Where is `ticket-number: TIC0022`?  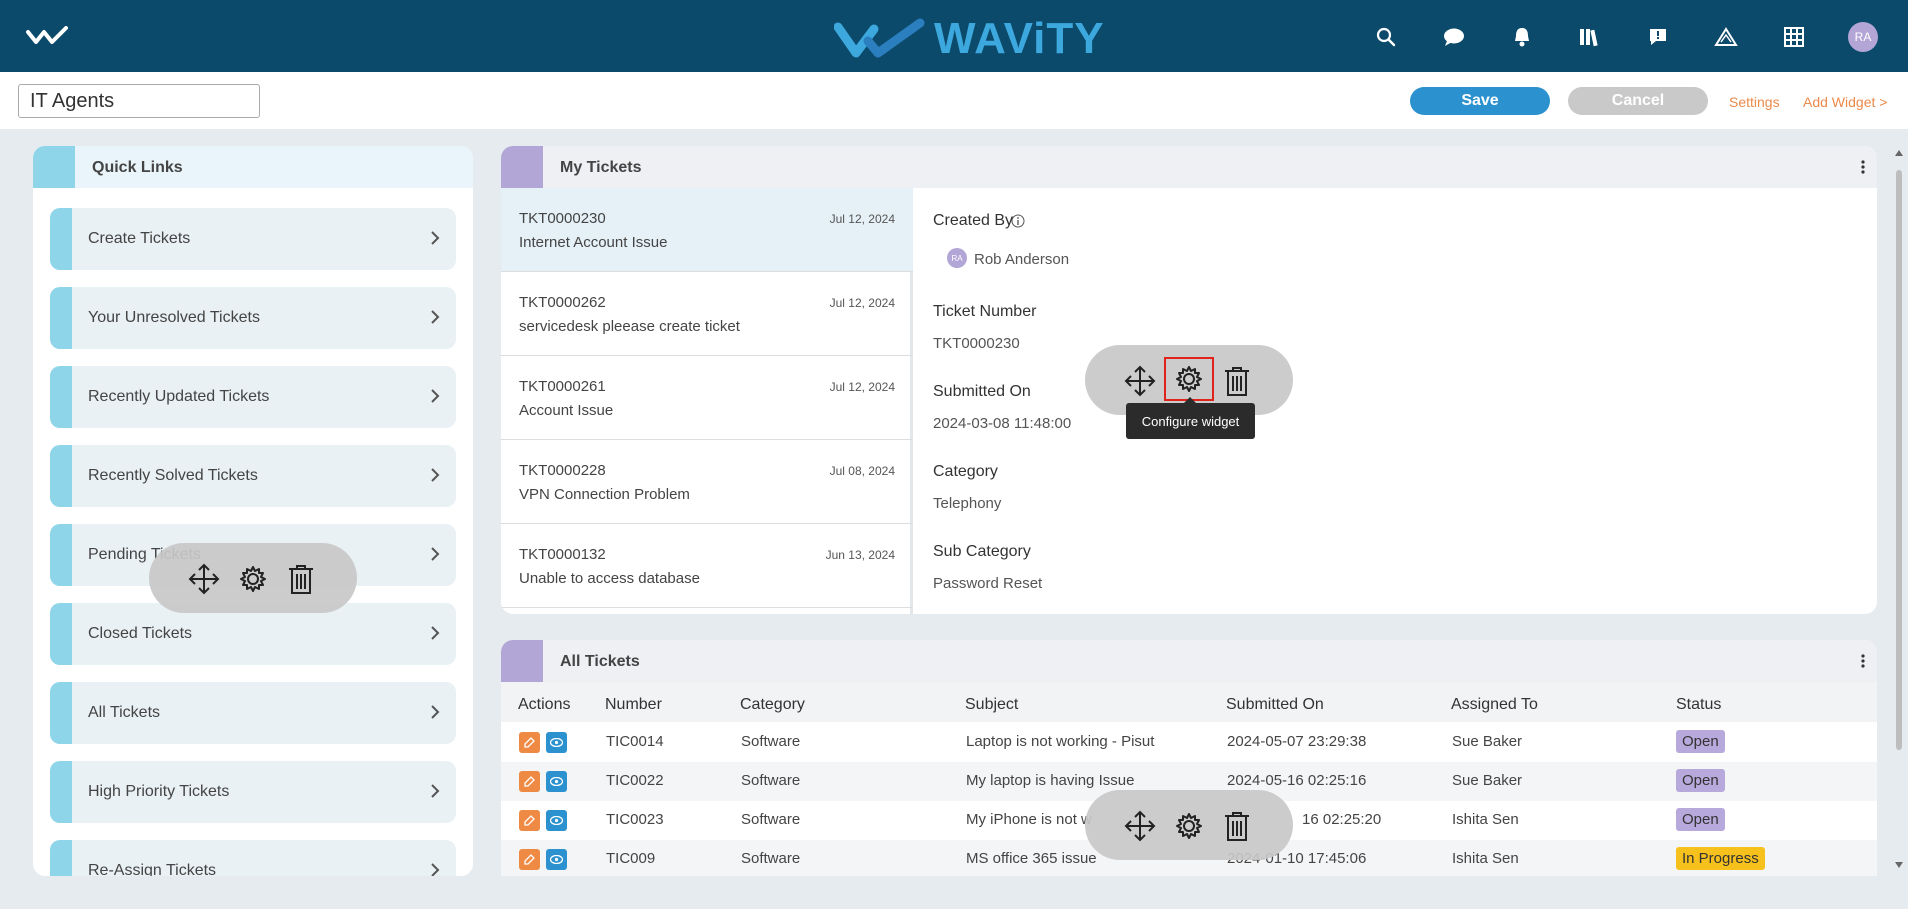 ticket-number: TIC0022 is located at coordinates (635, 780).